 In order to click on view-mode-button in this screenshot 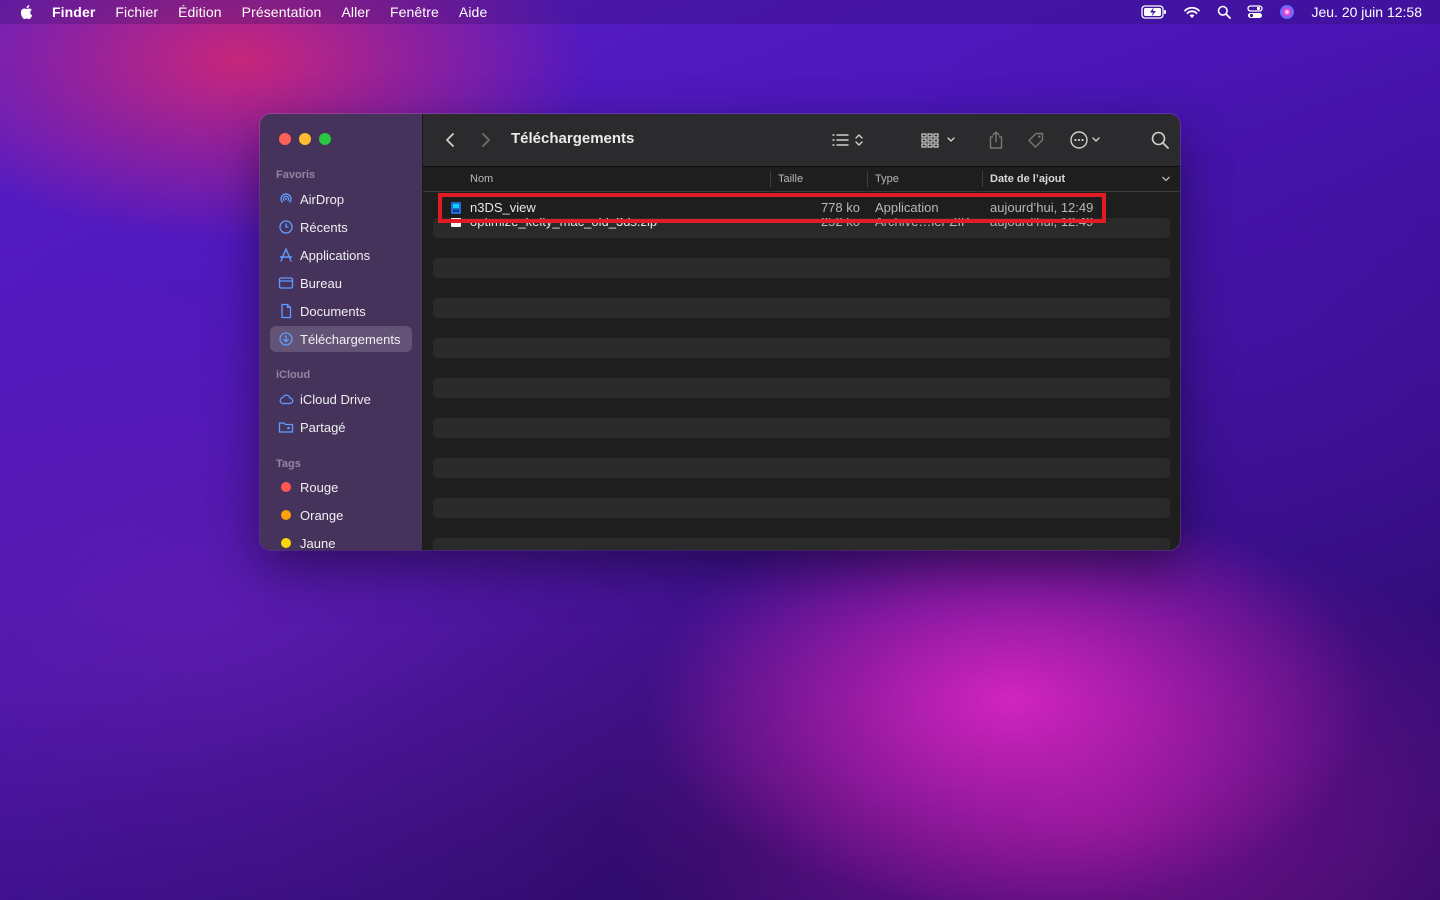, I will do `click(850, 140)`.